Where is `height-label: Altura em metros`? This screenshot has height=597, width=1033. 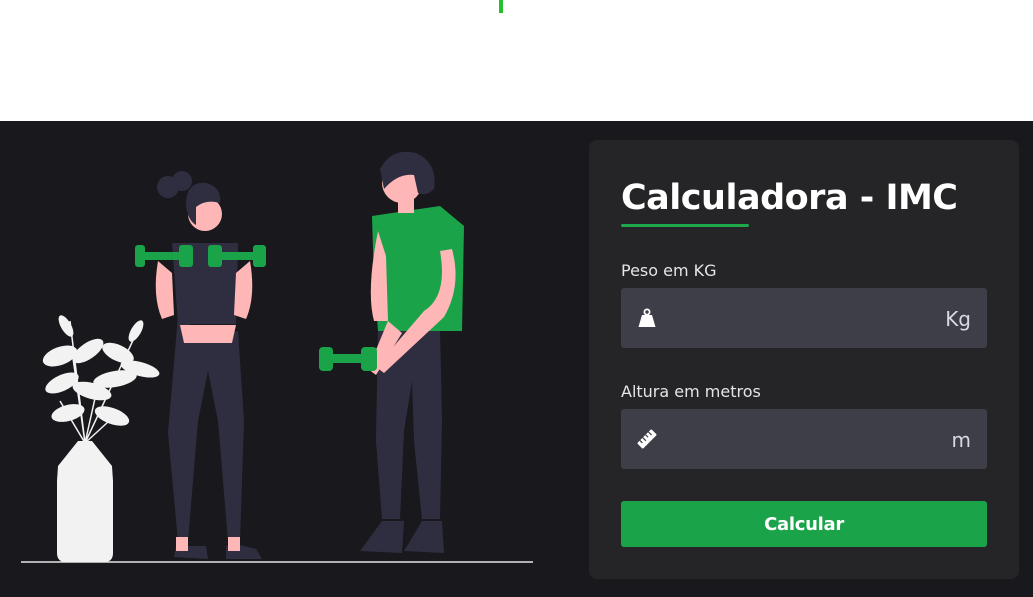
height-label: Altura em metros is located at coordinates (691, 391).